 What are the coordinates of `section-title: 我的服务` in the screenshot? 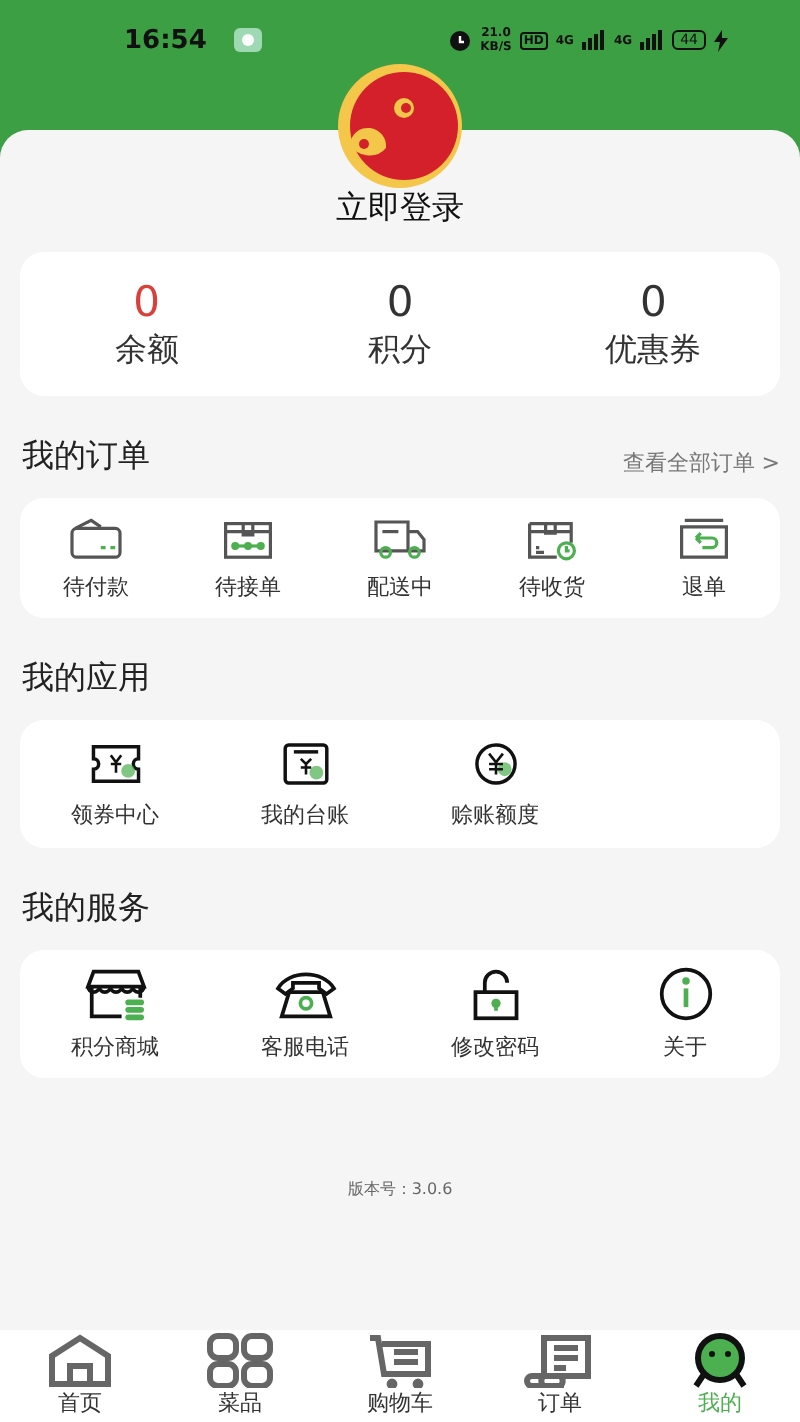 It's located at (86, 909).